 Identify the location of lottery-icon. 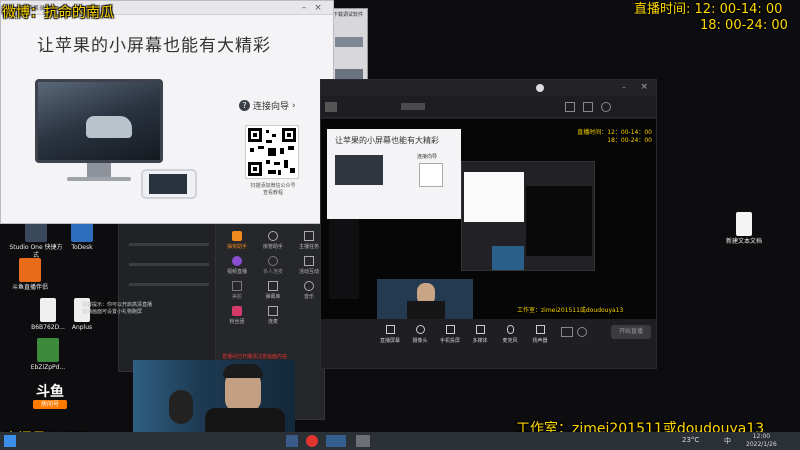
(237, 236).